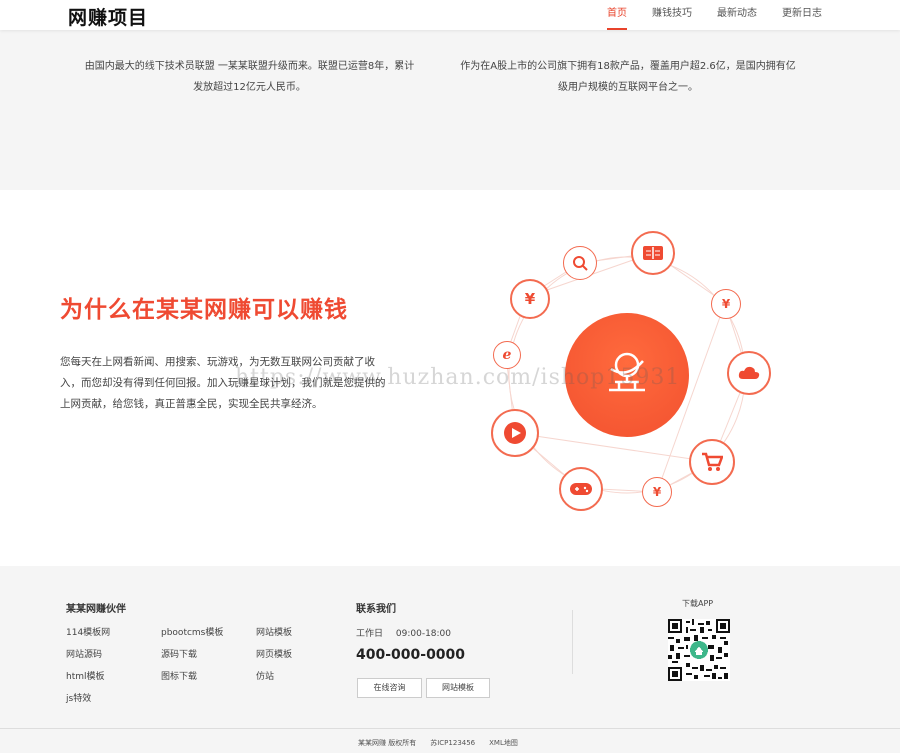  I want to click on work-hours: 工作日 09:00-18:00, so click(403, 632).